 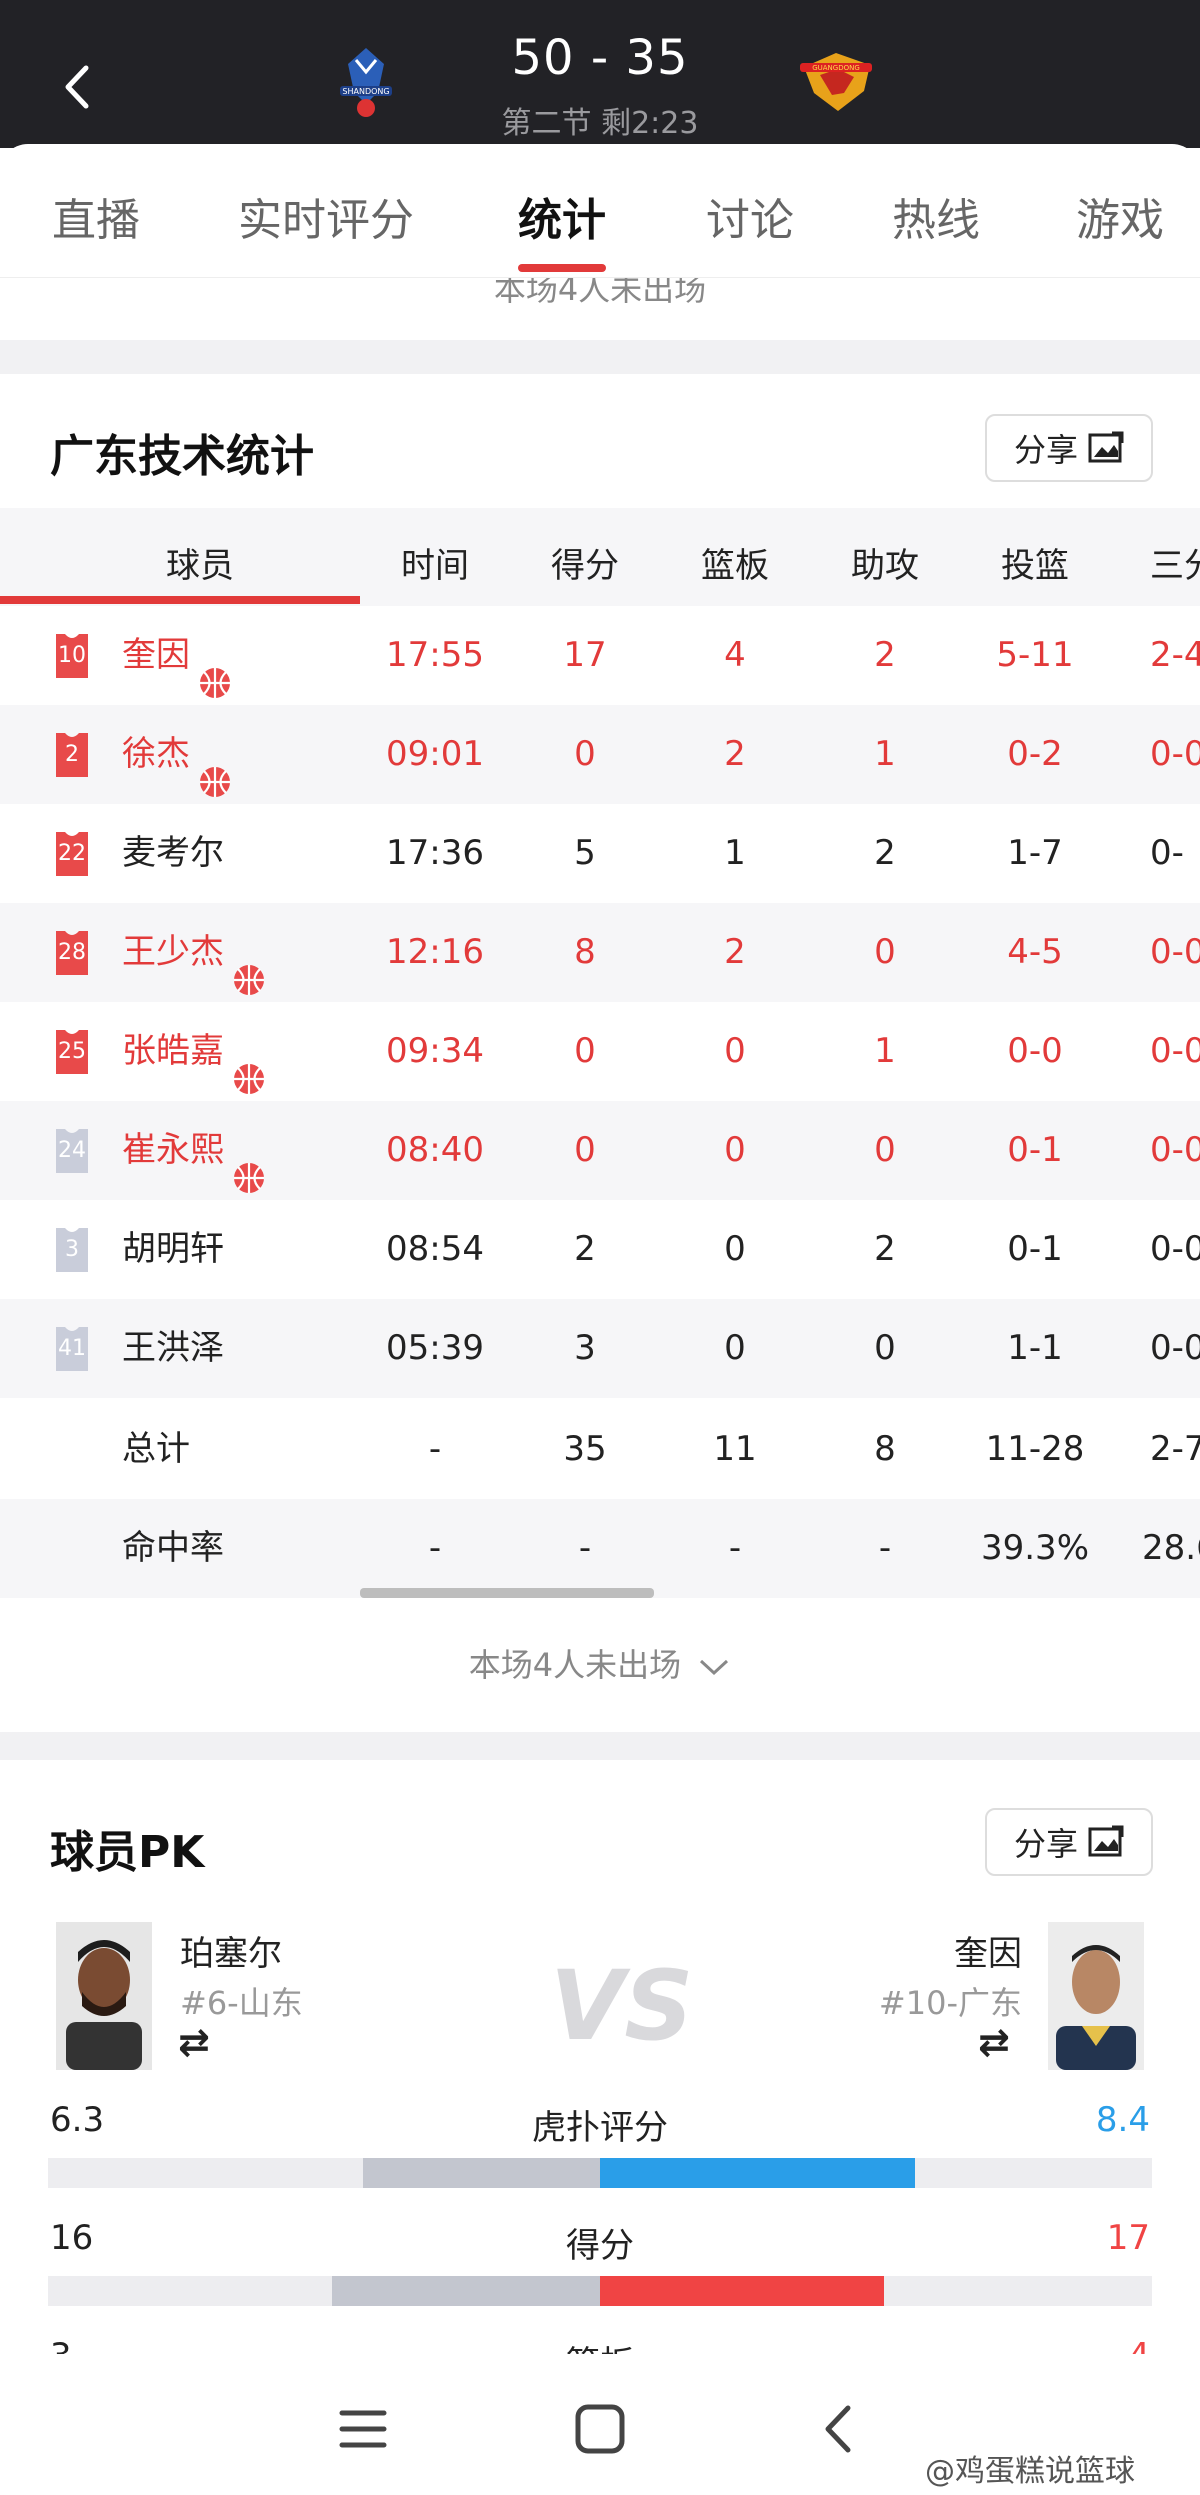 What do you see at coordinates (750, 216) in the screenshot?
I see `tab-discussion: 讨论` at bounding box center [750, 216].